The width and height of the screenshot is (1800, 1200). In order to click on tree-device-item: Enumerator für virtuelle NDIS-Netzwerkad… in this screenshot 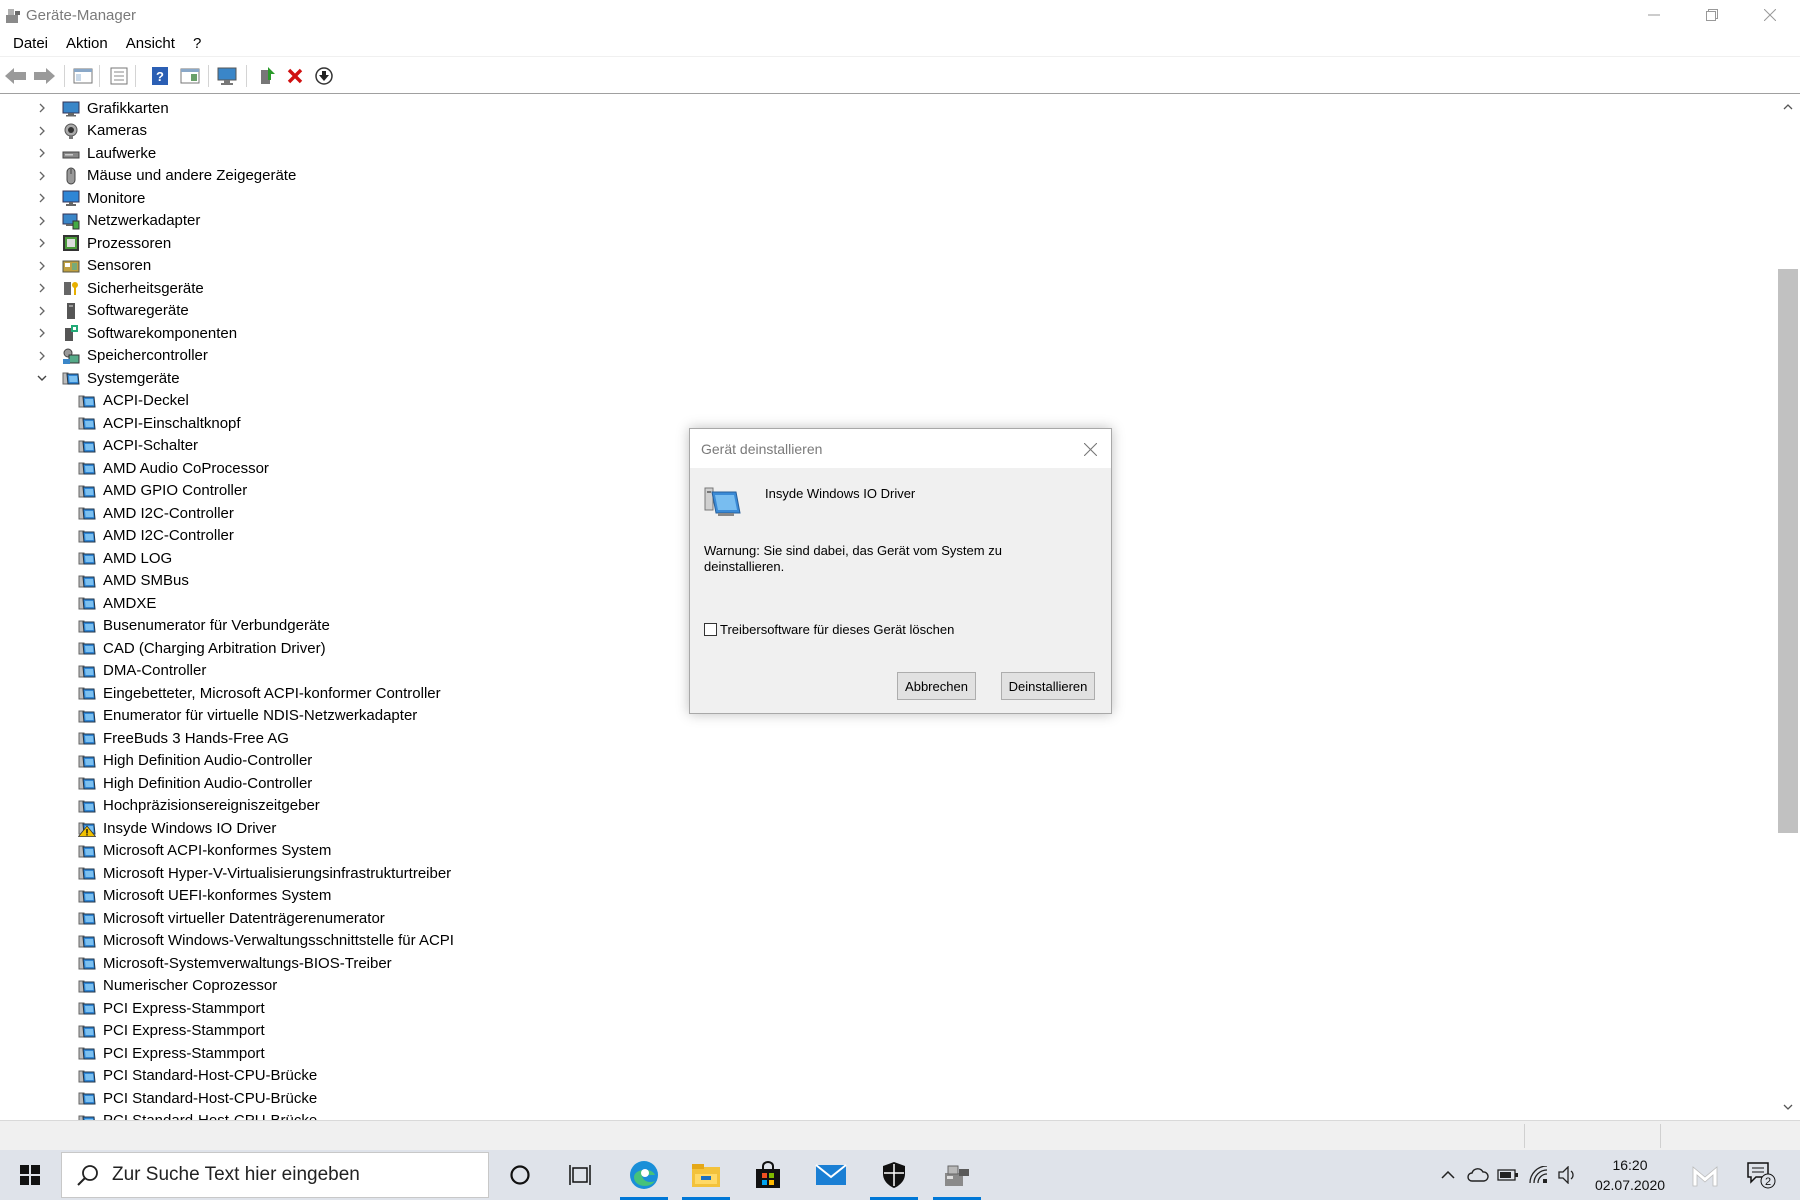, I will do `click(247, 716)`.